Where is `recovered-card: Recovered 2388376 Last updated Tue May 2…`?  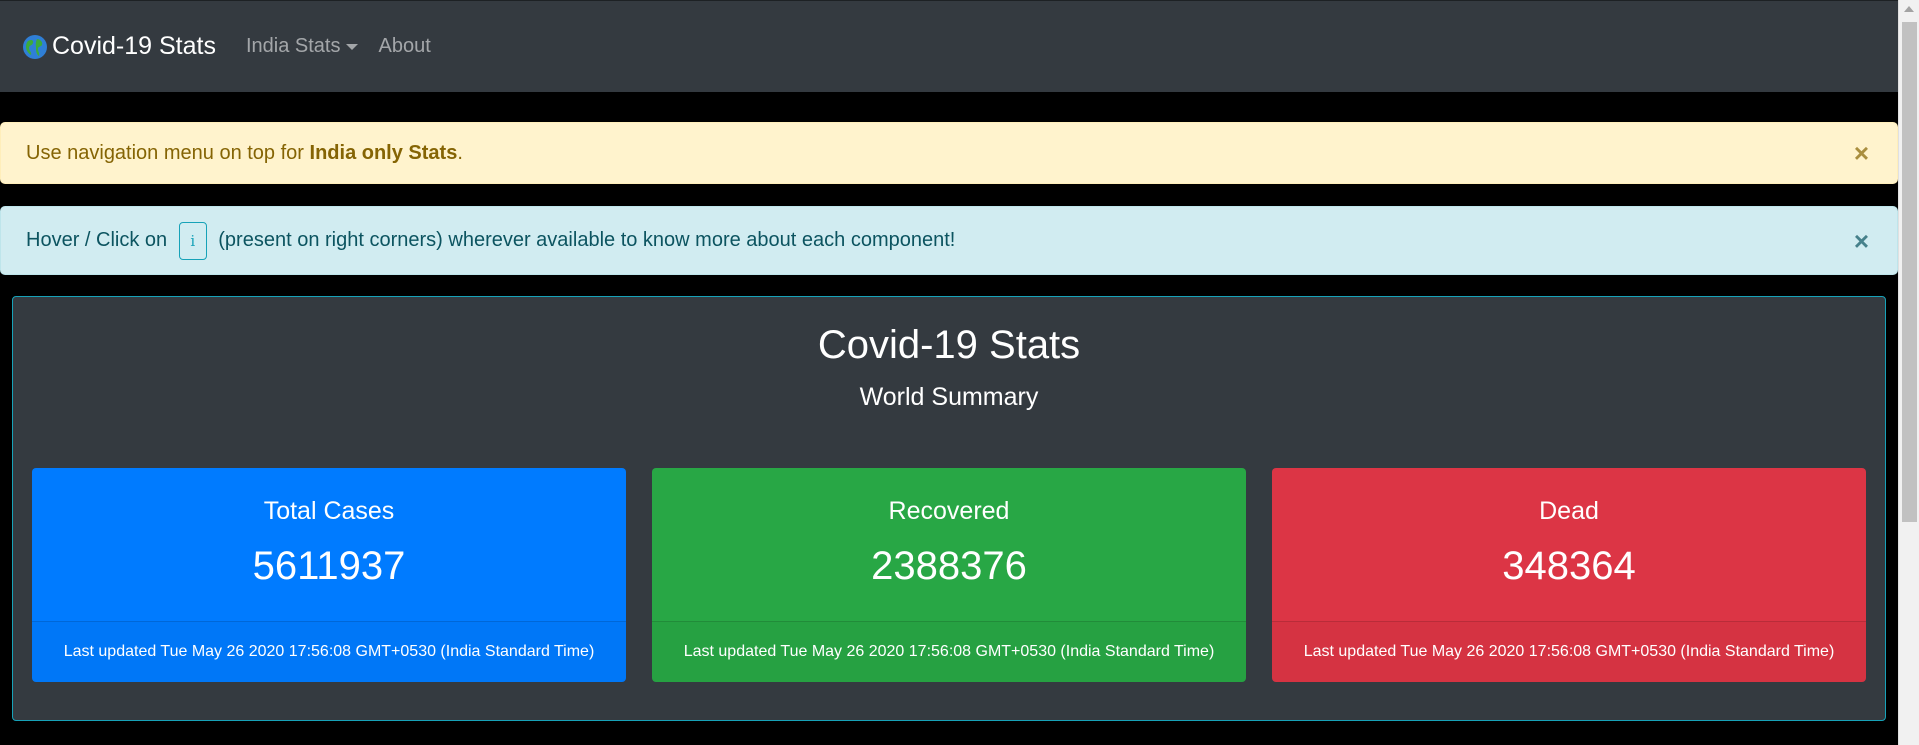 recovered-card: Recovered 2388376 Last updated Tue May 2… is located at coordinates (949, 575).